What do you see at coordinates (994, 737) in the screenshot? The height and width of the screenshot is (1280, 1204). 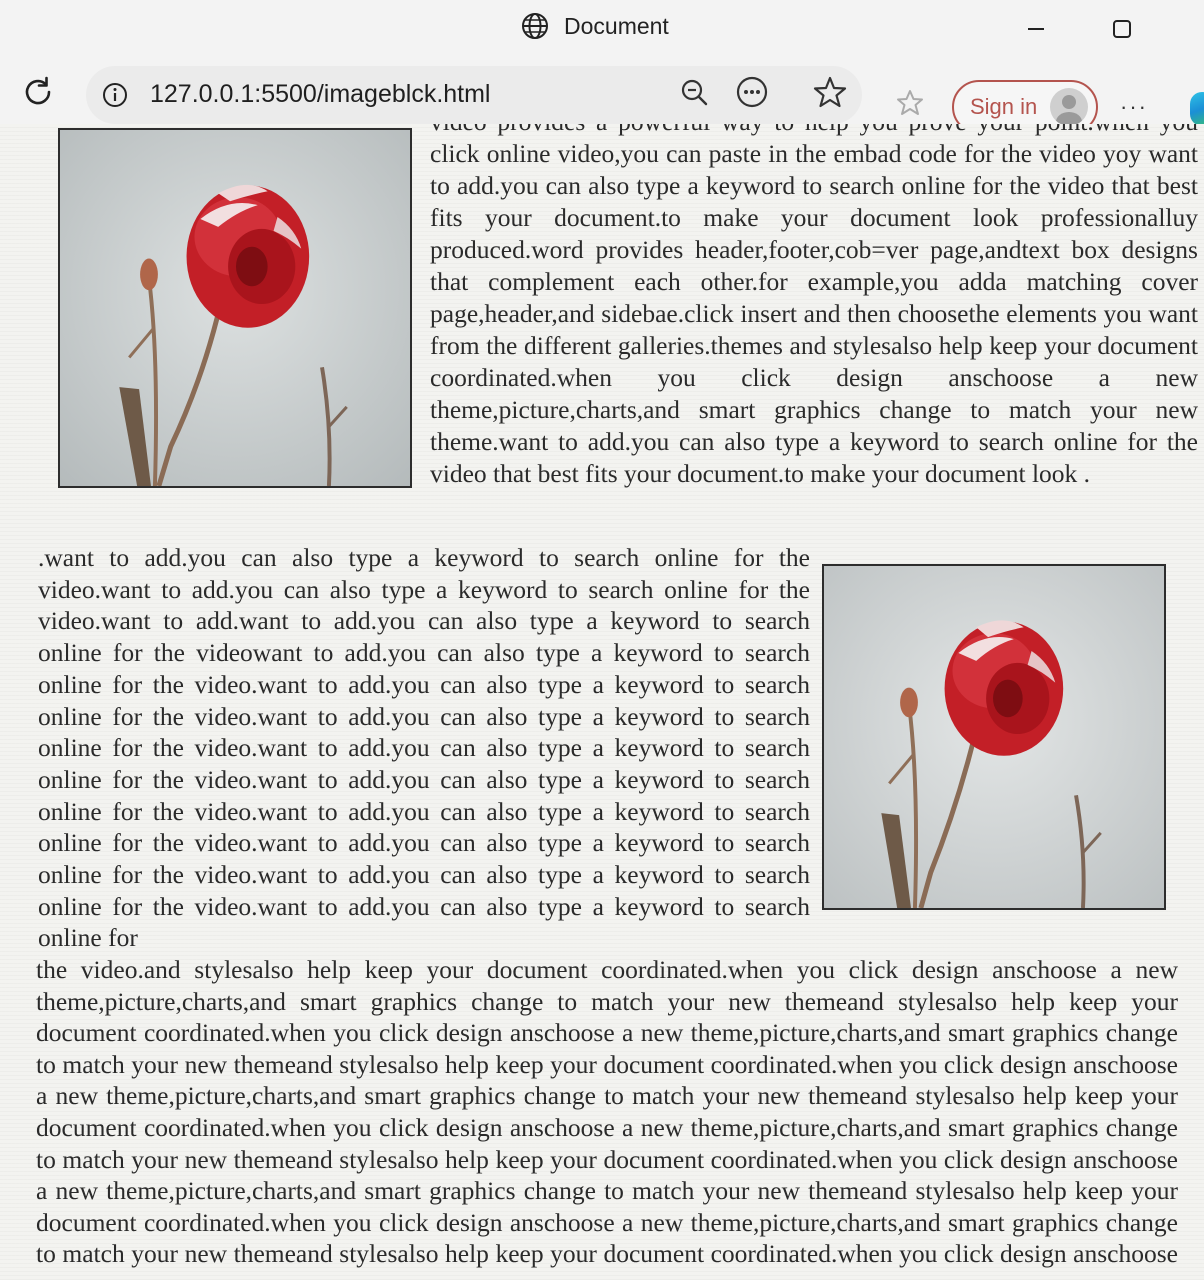 I see `rose-image-bottom` at bounding box center [994, 737].